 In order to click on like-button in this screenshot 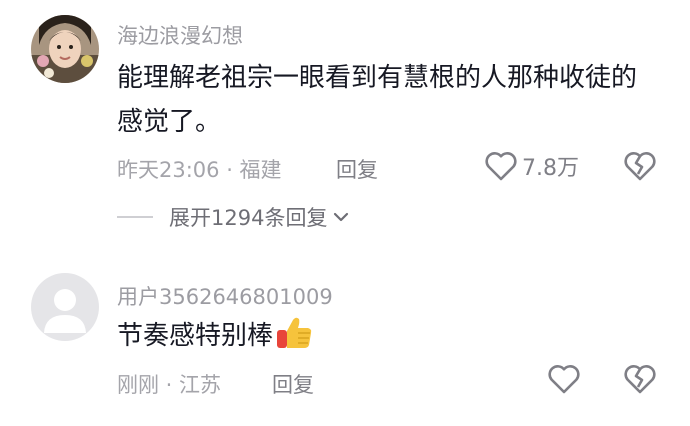, I will do `click(564, 379)`.